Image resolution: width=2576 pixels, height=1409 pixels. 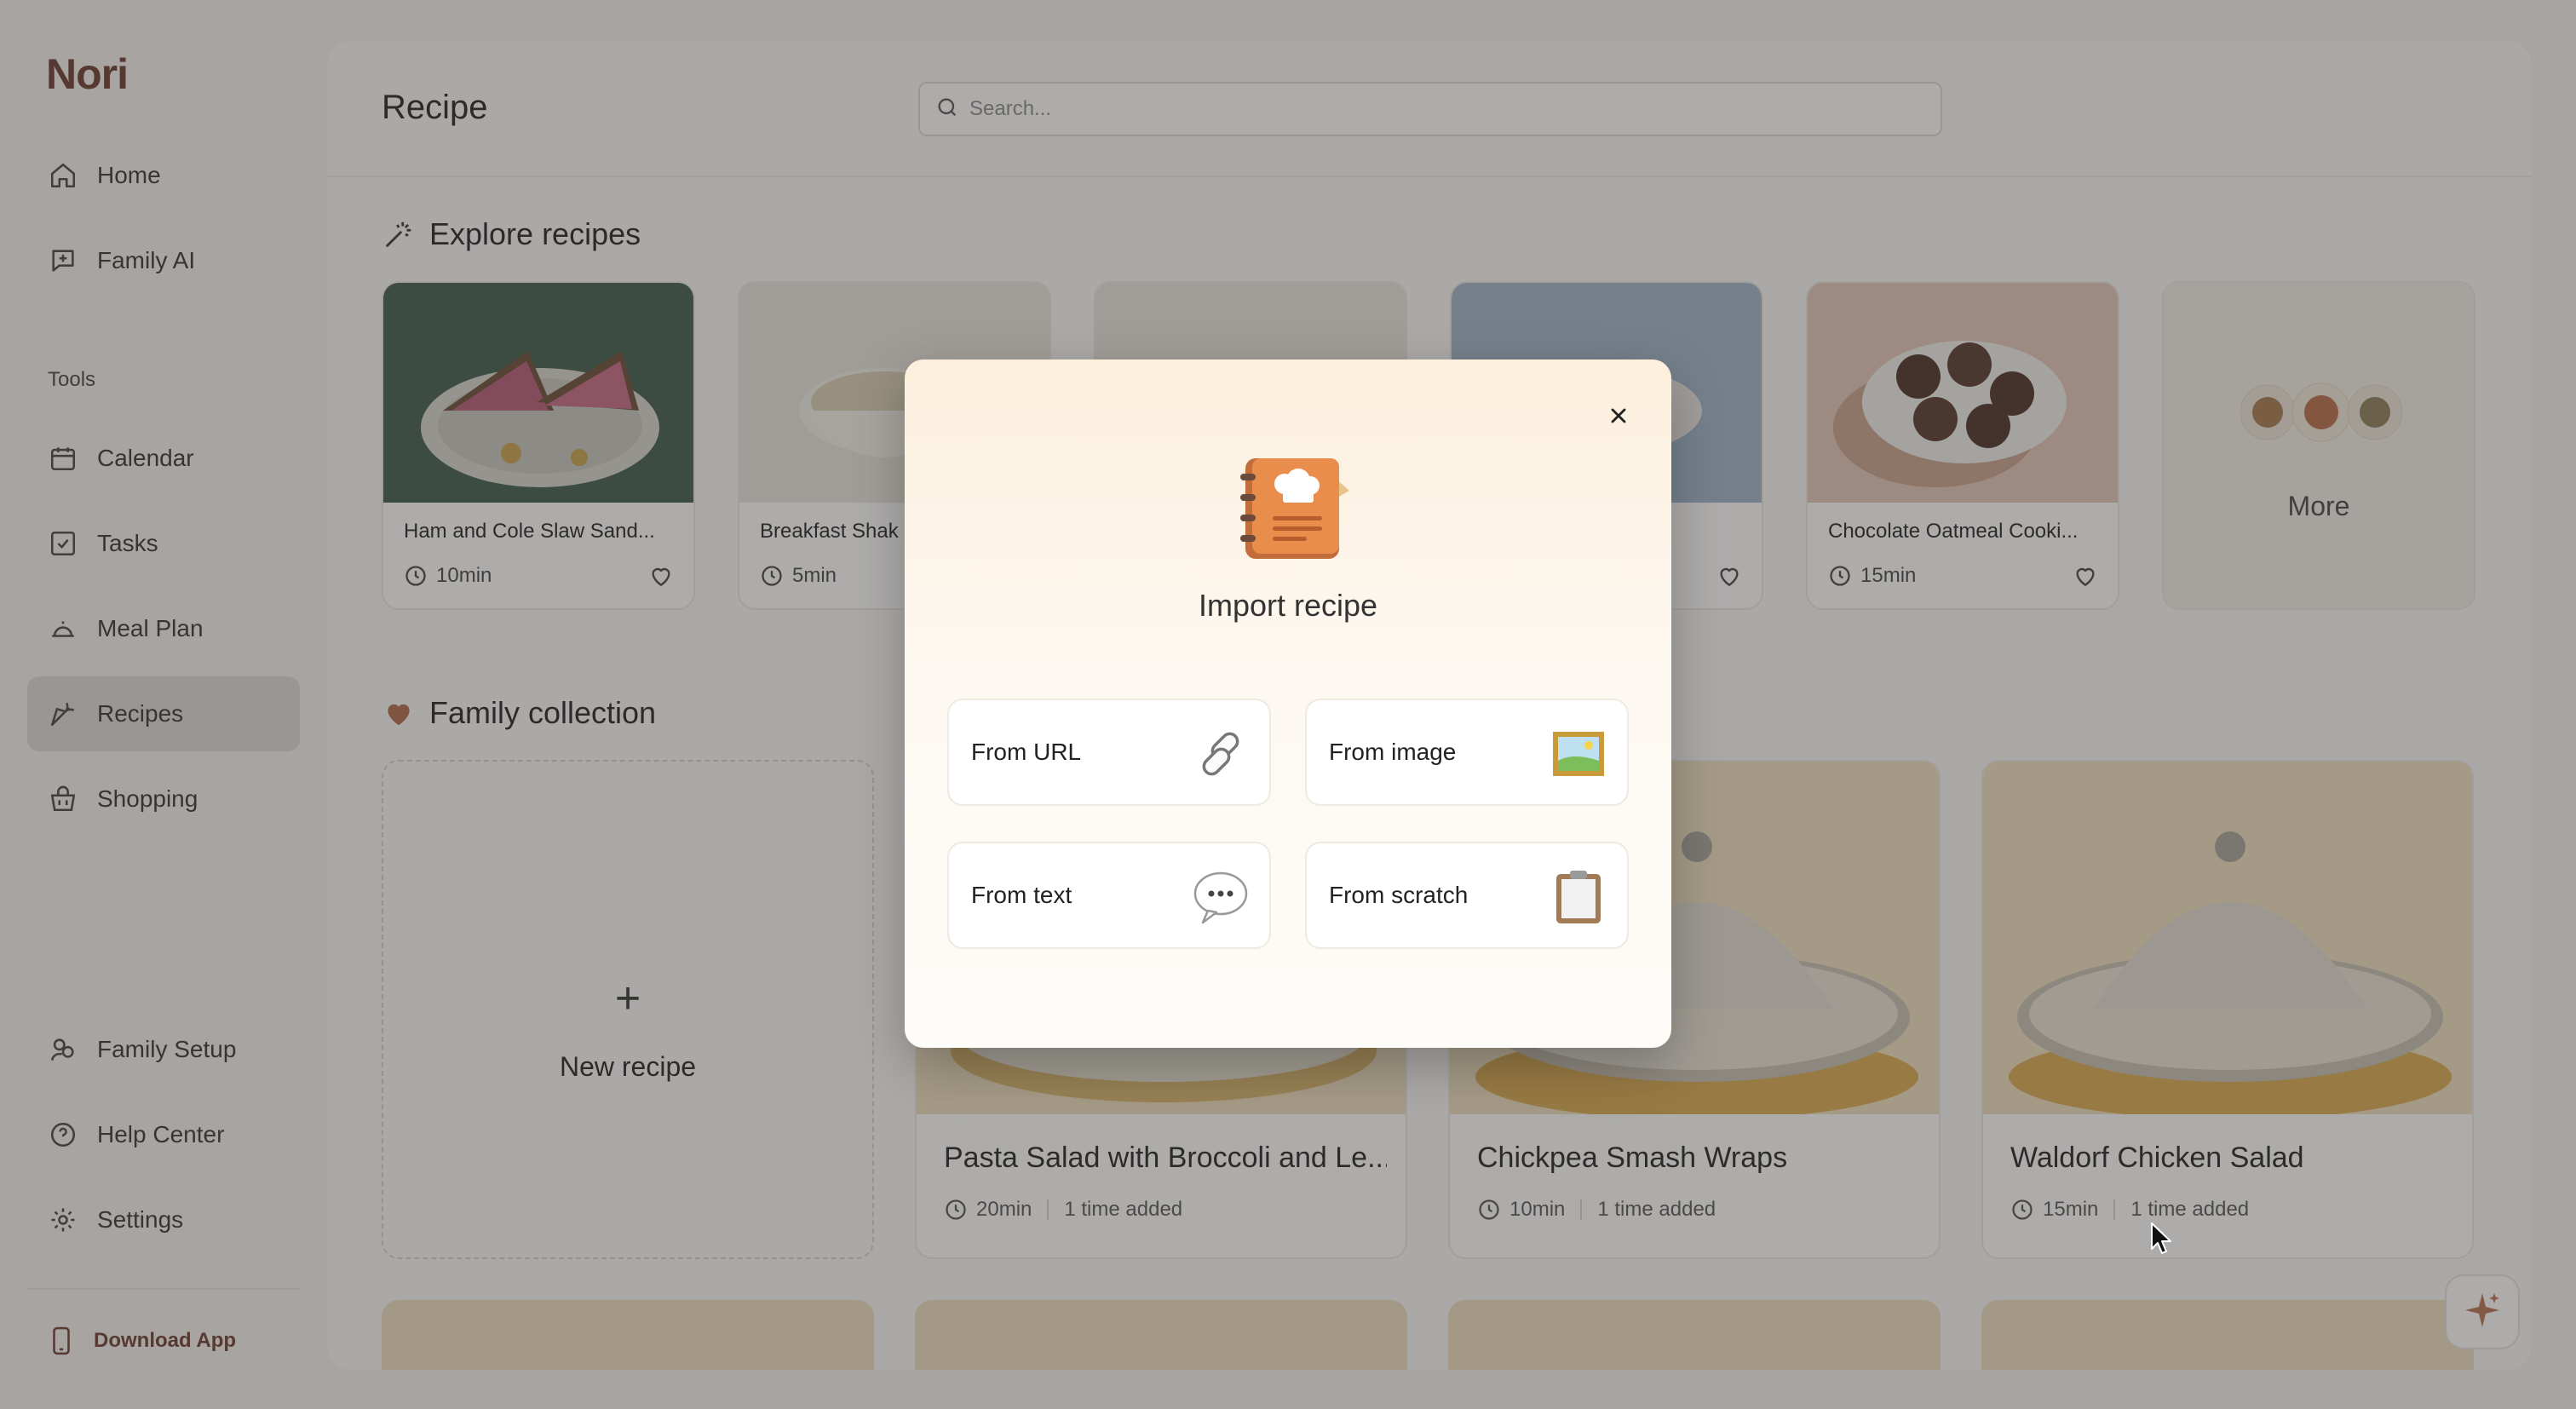 I want to click on modal-title: Import recipe, so click(x=1288, y=605).